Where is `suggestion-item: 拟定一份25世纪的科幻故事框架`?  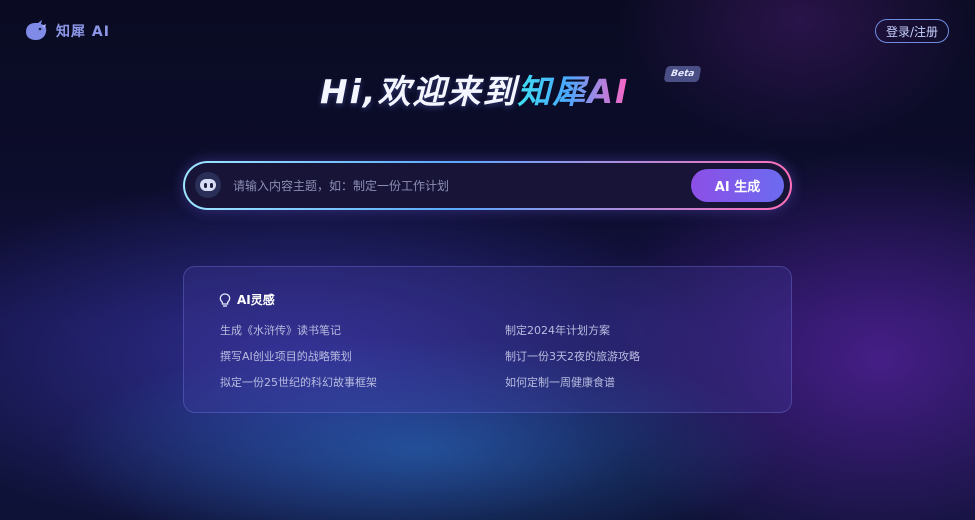
suggestion-item: 拟定一份25世纪的科幻故事框架 is located at coordinates (298, 382).